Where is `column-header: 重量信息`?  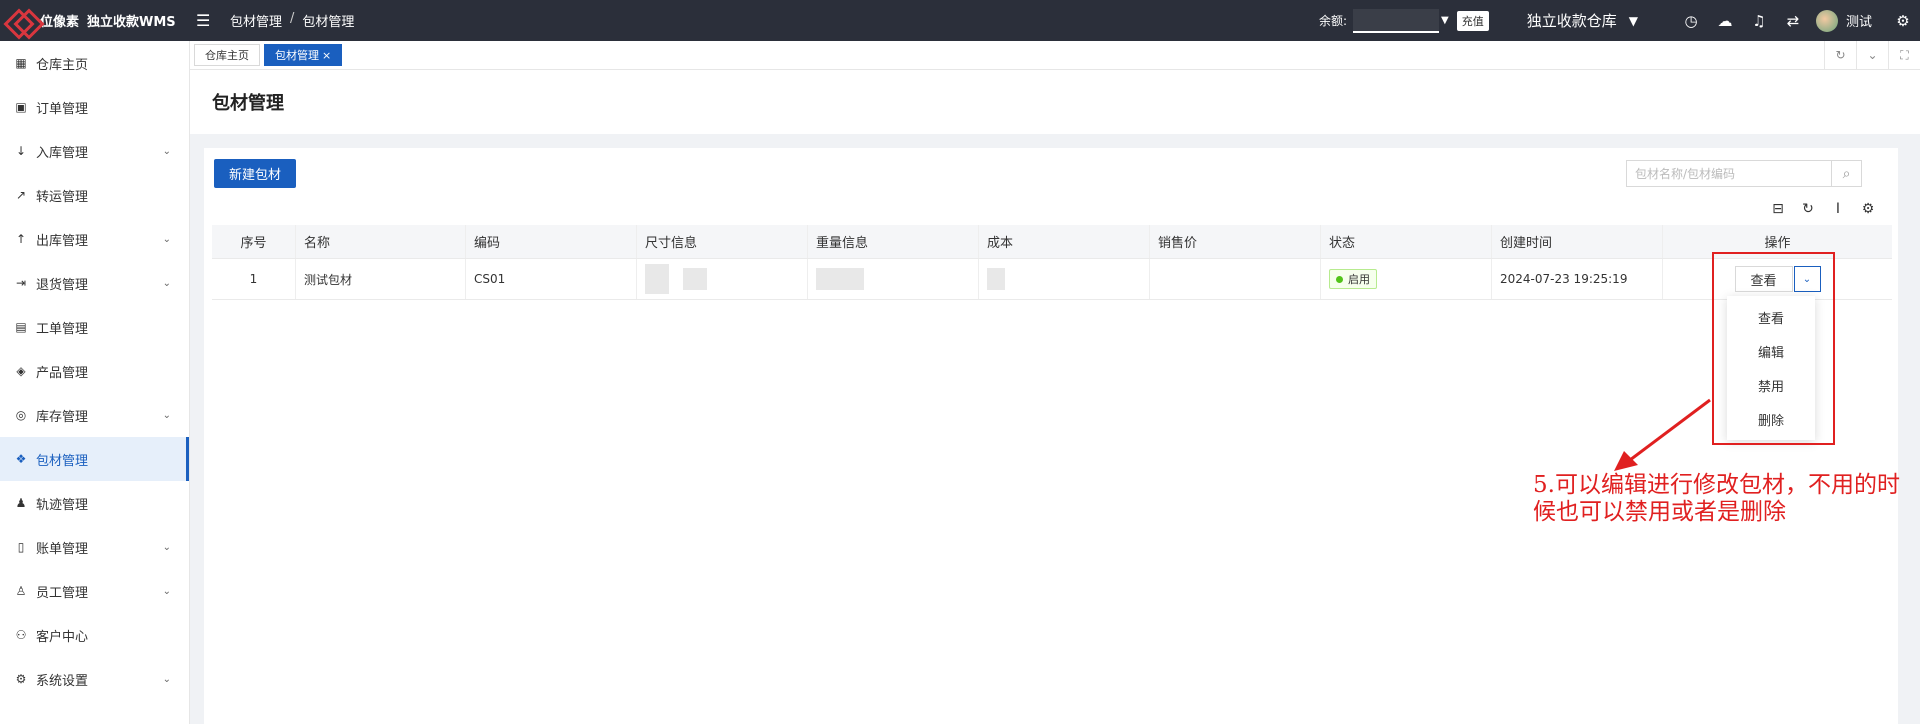
column-header: 重量信息 is located at coordinates (893, 241).